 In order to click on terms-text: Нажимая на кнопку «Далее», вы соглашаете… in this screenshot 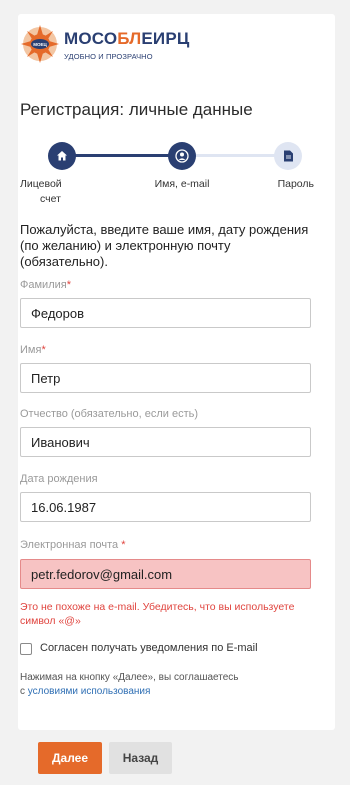, I will do `click(129, 684)`.